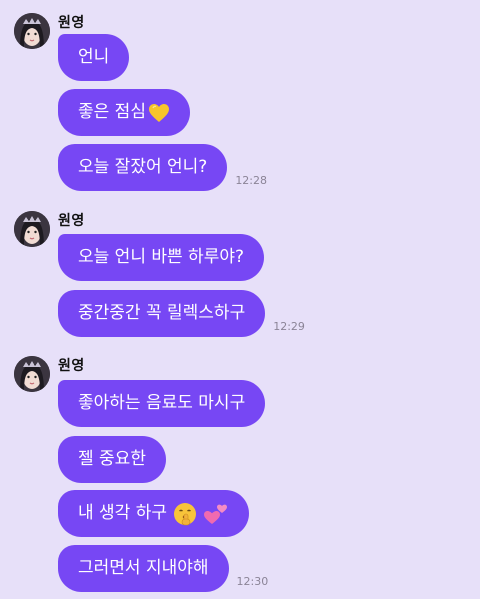 Image resolution: width=480 pixels, height=599 pixels. What do you see at coordinates (159, 113) in the screenshot?
I see `yellow-heart-icon` at bounding box center [159, 113].